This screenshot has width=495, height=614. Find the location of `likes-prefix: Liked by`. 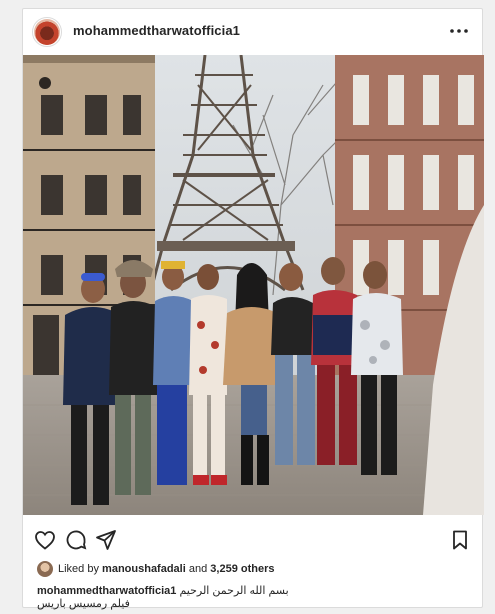

likes-prefix: Liked by is located at coordinates (78, 569).